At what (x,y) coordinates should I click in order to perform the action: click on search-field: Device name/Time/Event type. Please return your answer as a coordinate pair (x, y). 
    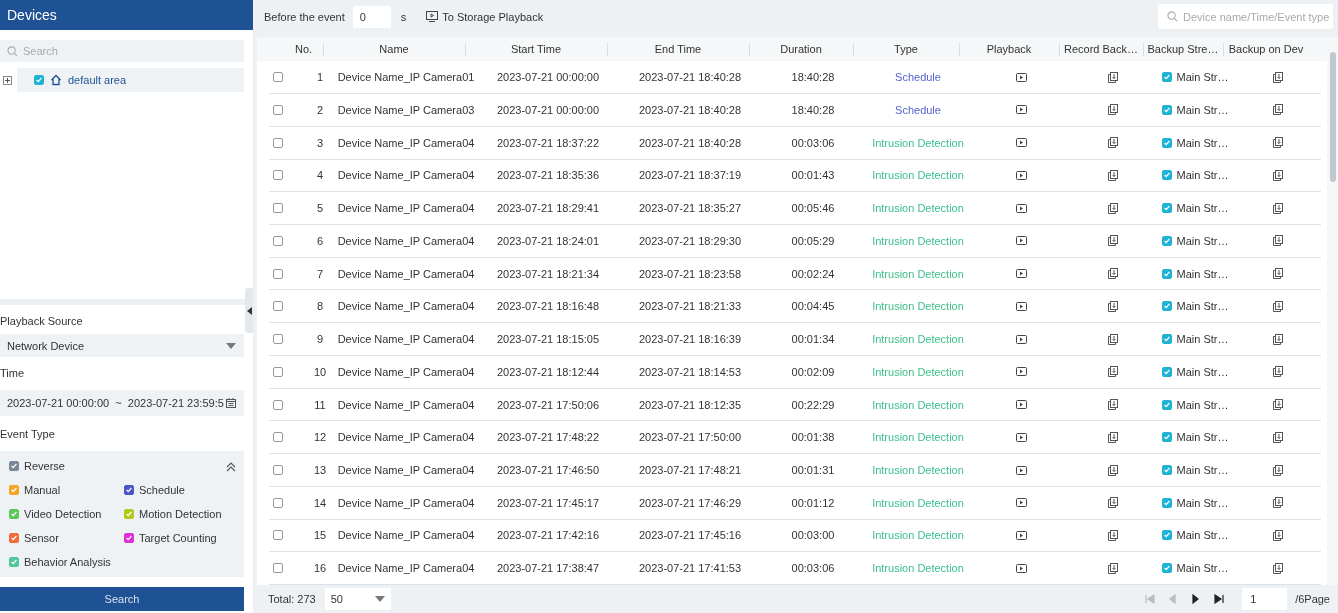
    Looking at the image, I should click on (1245, 16).